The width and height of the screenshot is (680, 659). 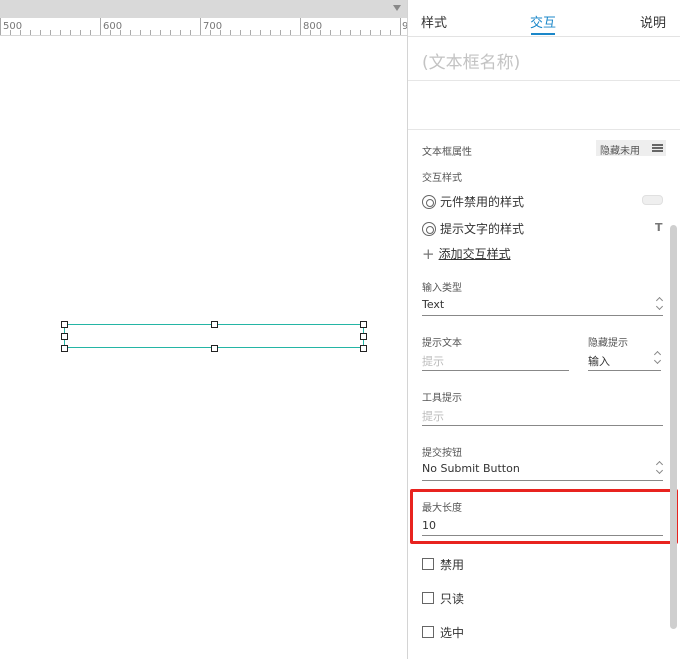 What do you see at coordinates (442, 178) in the screenshot?
I see `section-title-interaction-styles: 交互样式` at bounding box center [442, 178].